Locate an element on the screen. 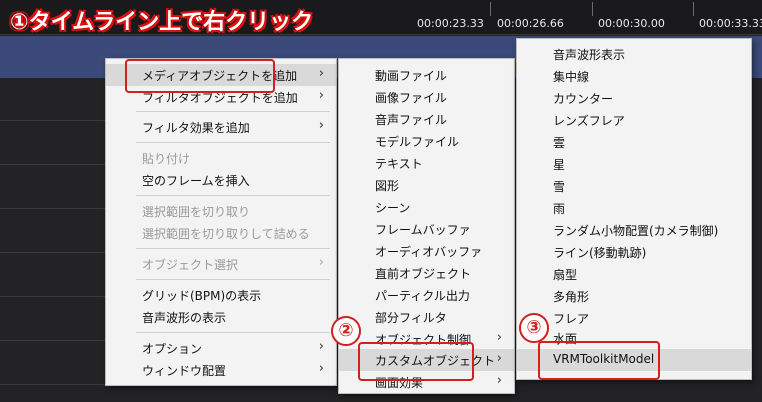 Image resolution: width=762 pixels, height=402 pixels. time-label: 00:00:30.00 is located at coordinates (631, 23).